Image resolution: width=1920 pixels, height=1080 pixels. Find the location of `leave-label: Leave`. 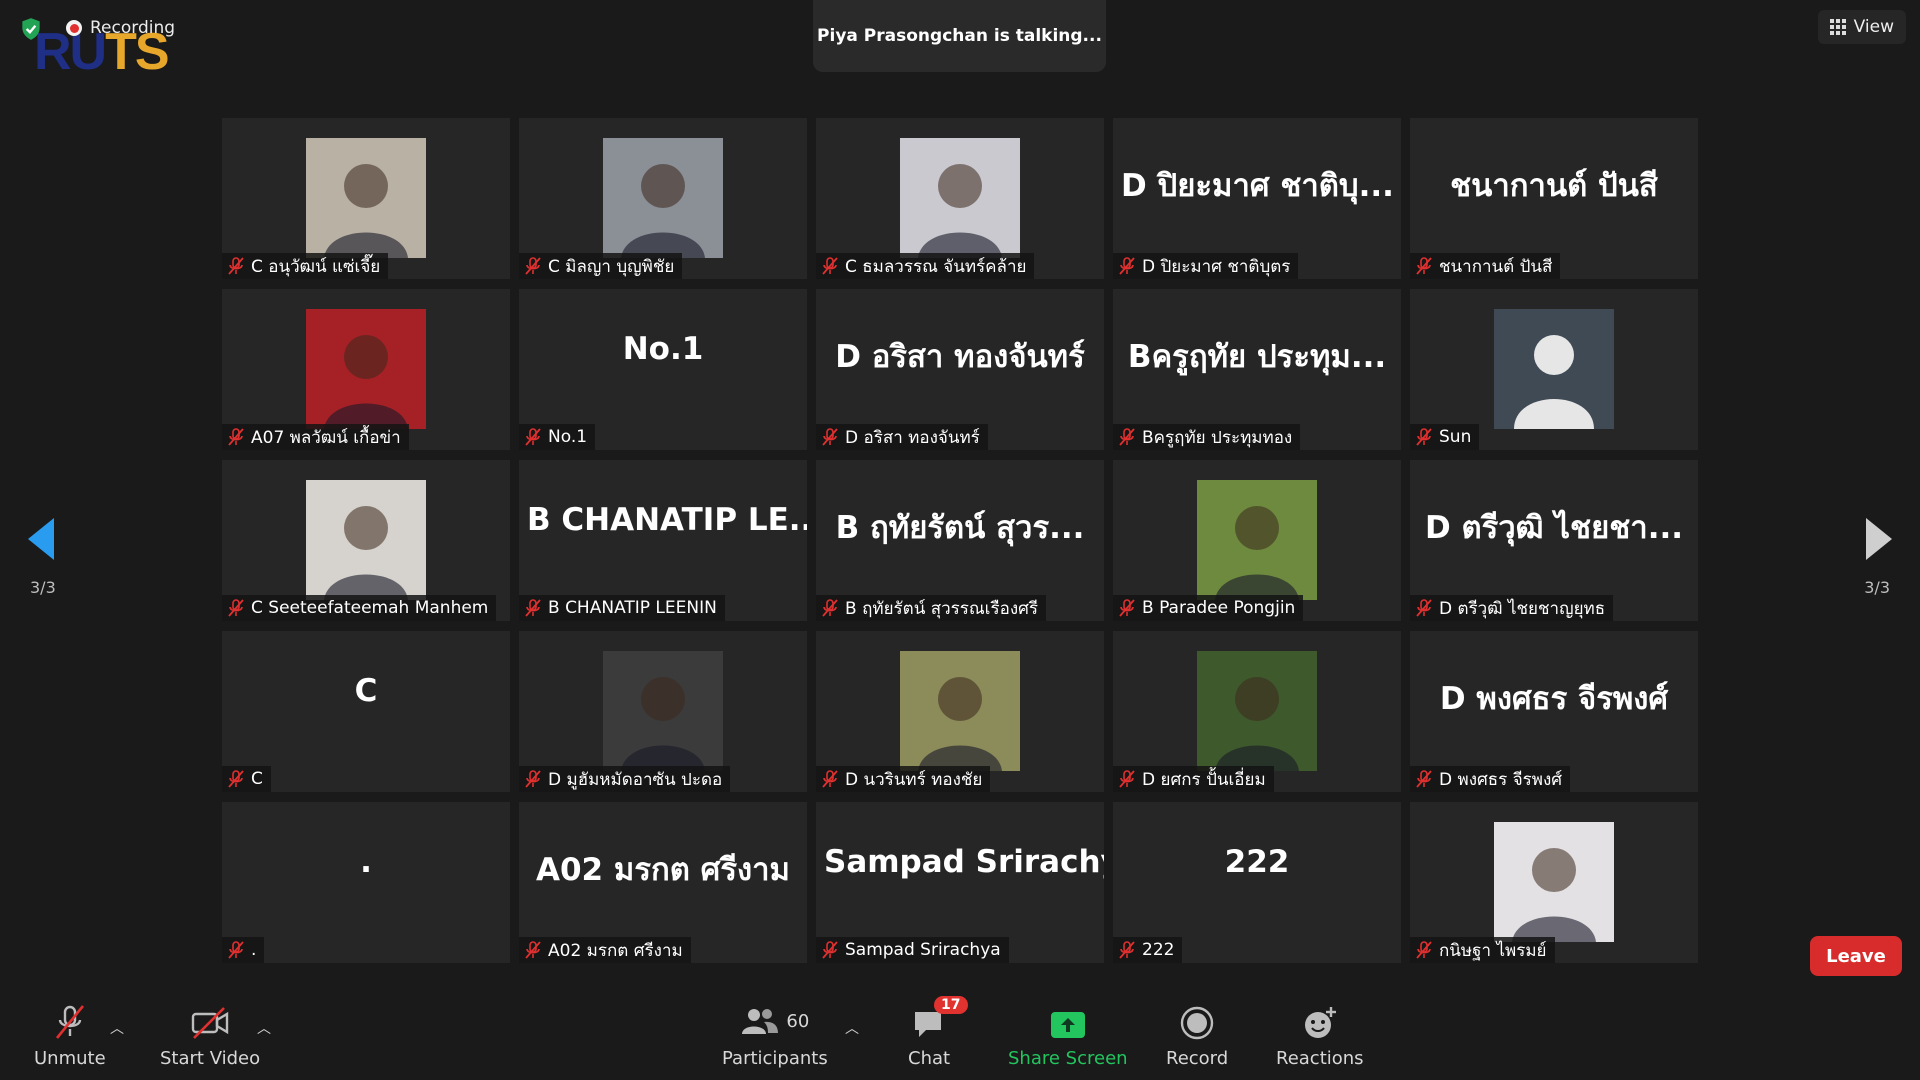

leave-label: Leave is located at coordinates (1856, 956).